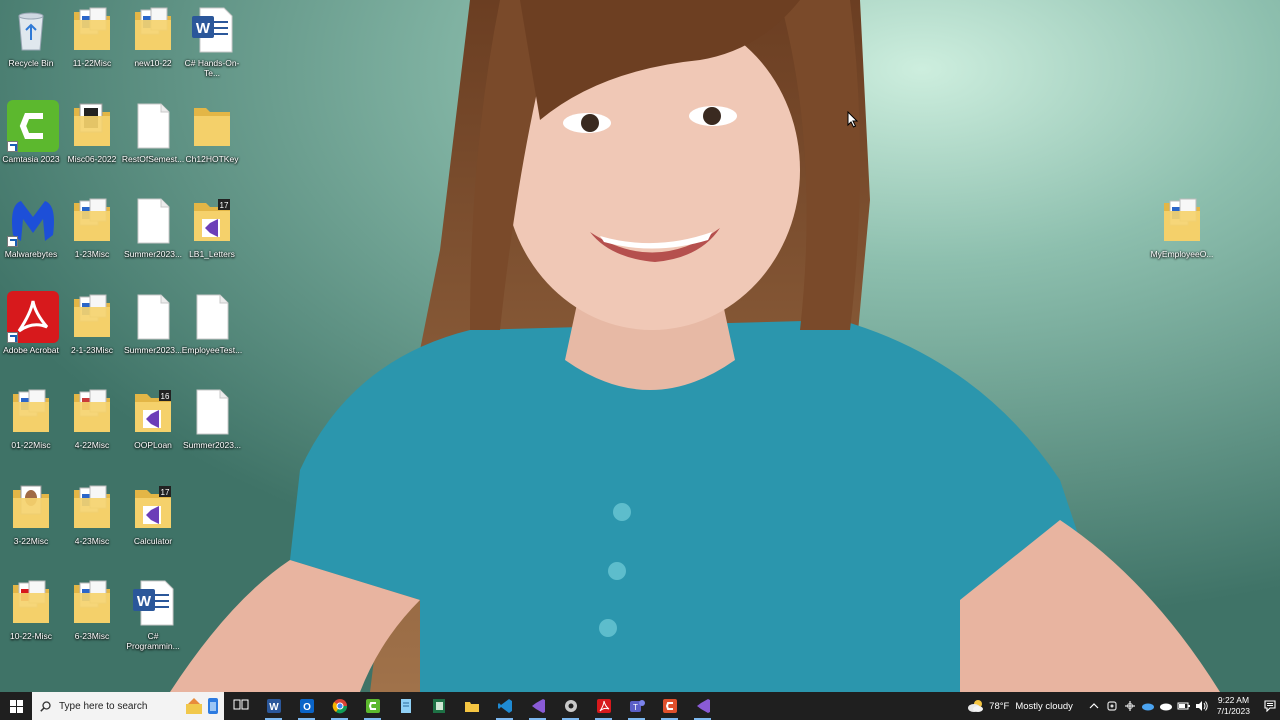 The image size is (1280, 720). Describe the element at coordinates (153, 412) in the screenshot. I see `folder-vs16-icon: 16` at that location.